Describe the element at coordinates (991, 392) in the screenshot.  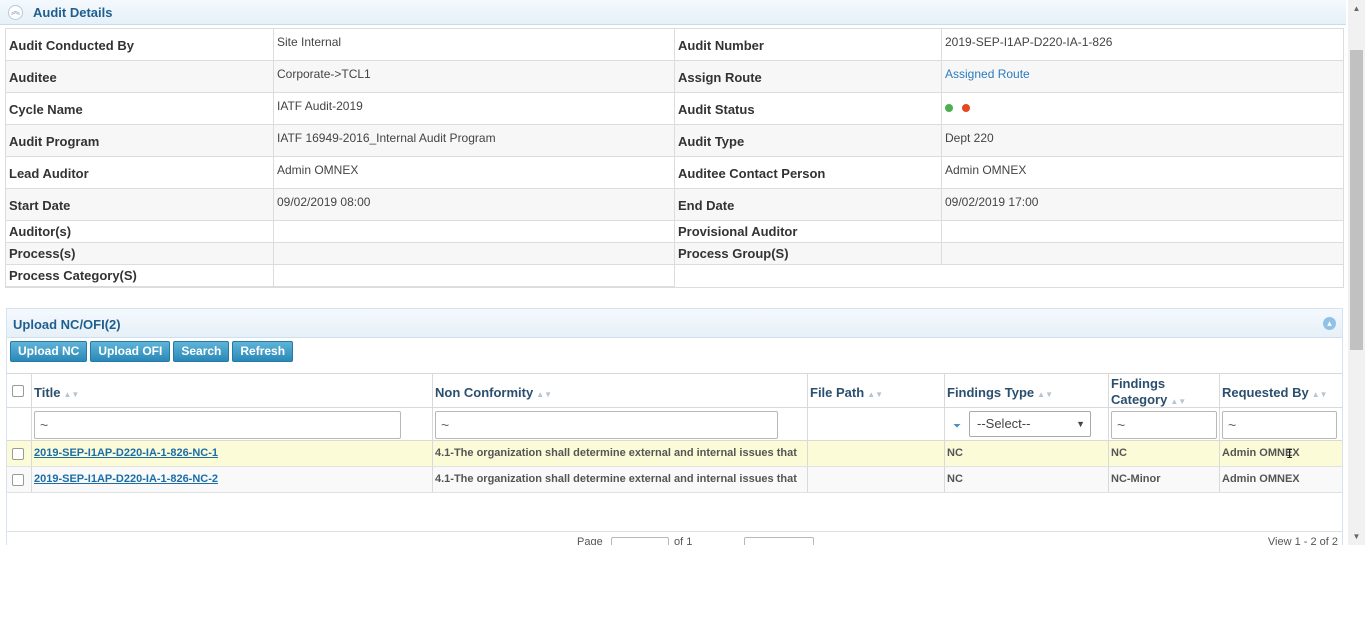
I see `column-findings-type-label: Findings Type` at that location.